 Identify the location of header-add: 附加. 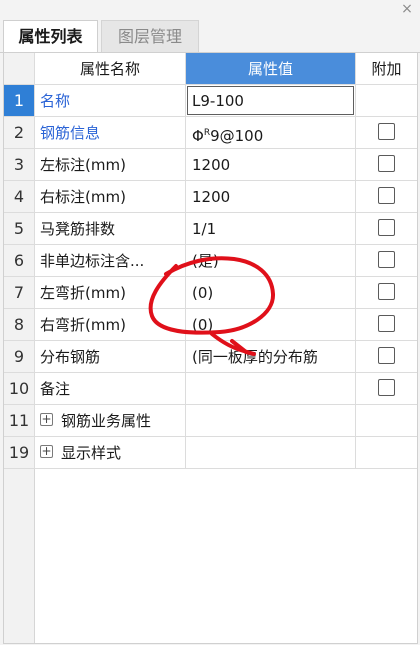
(386, 69).